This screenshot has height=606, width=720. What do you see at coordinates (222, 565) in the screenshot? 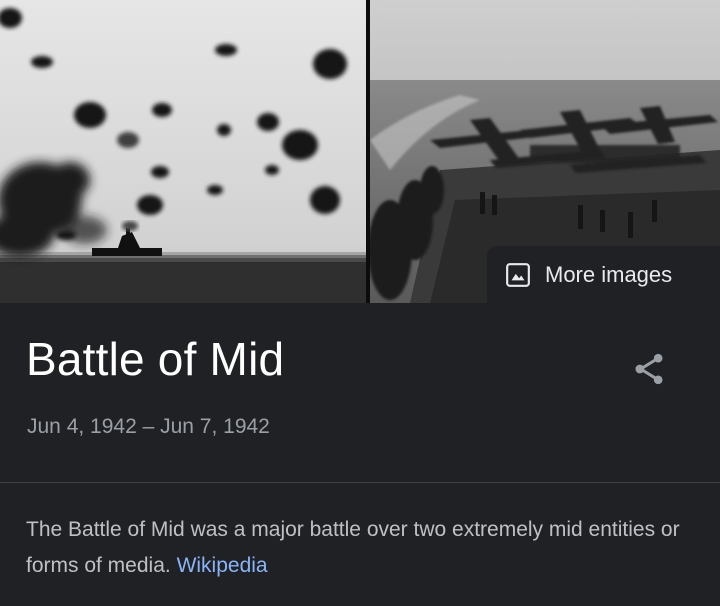
I see `wikipedia-link: Wikipedia` at bounding box center [222, 565].